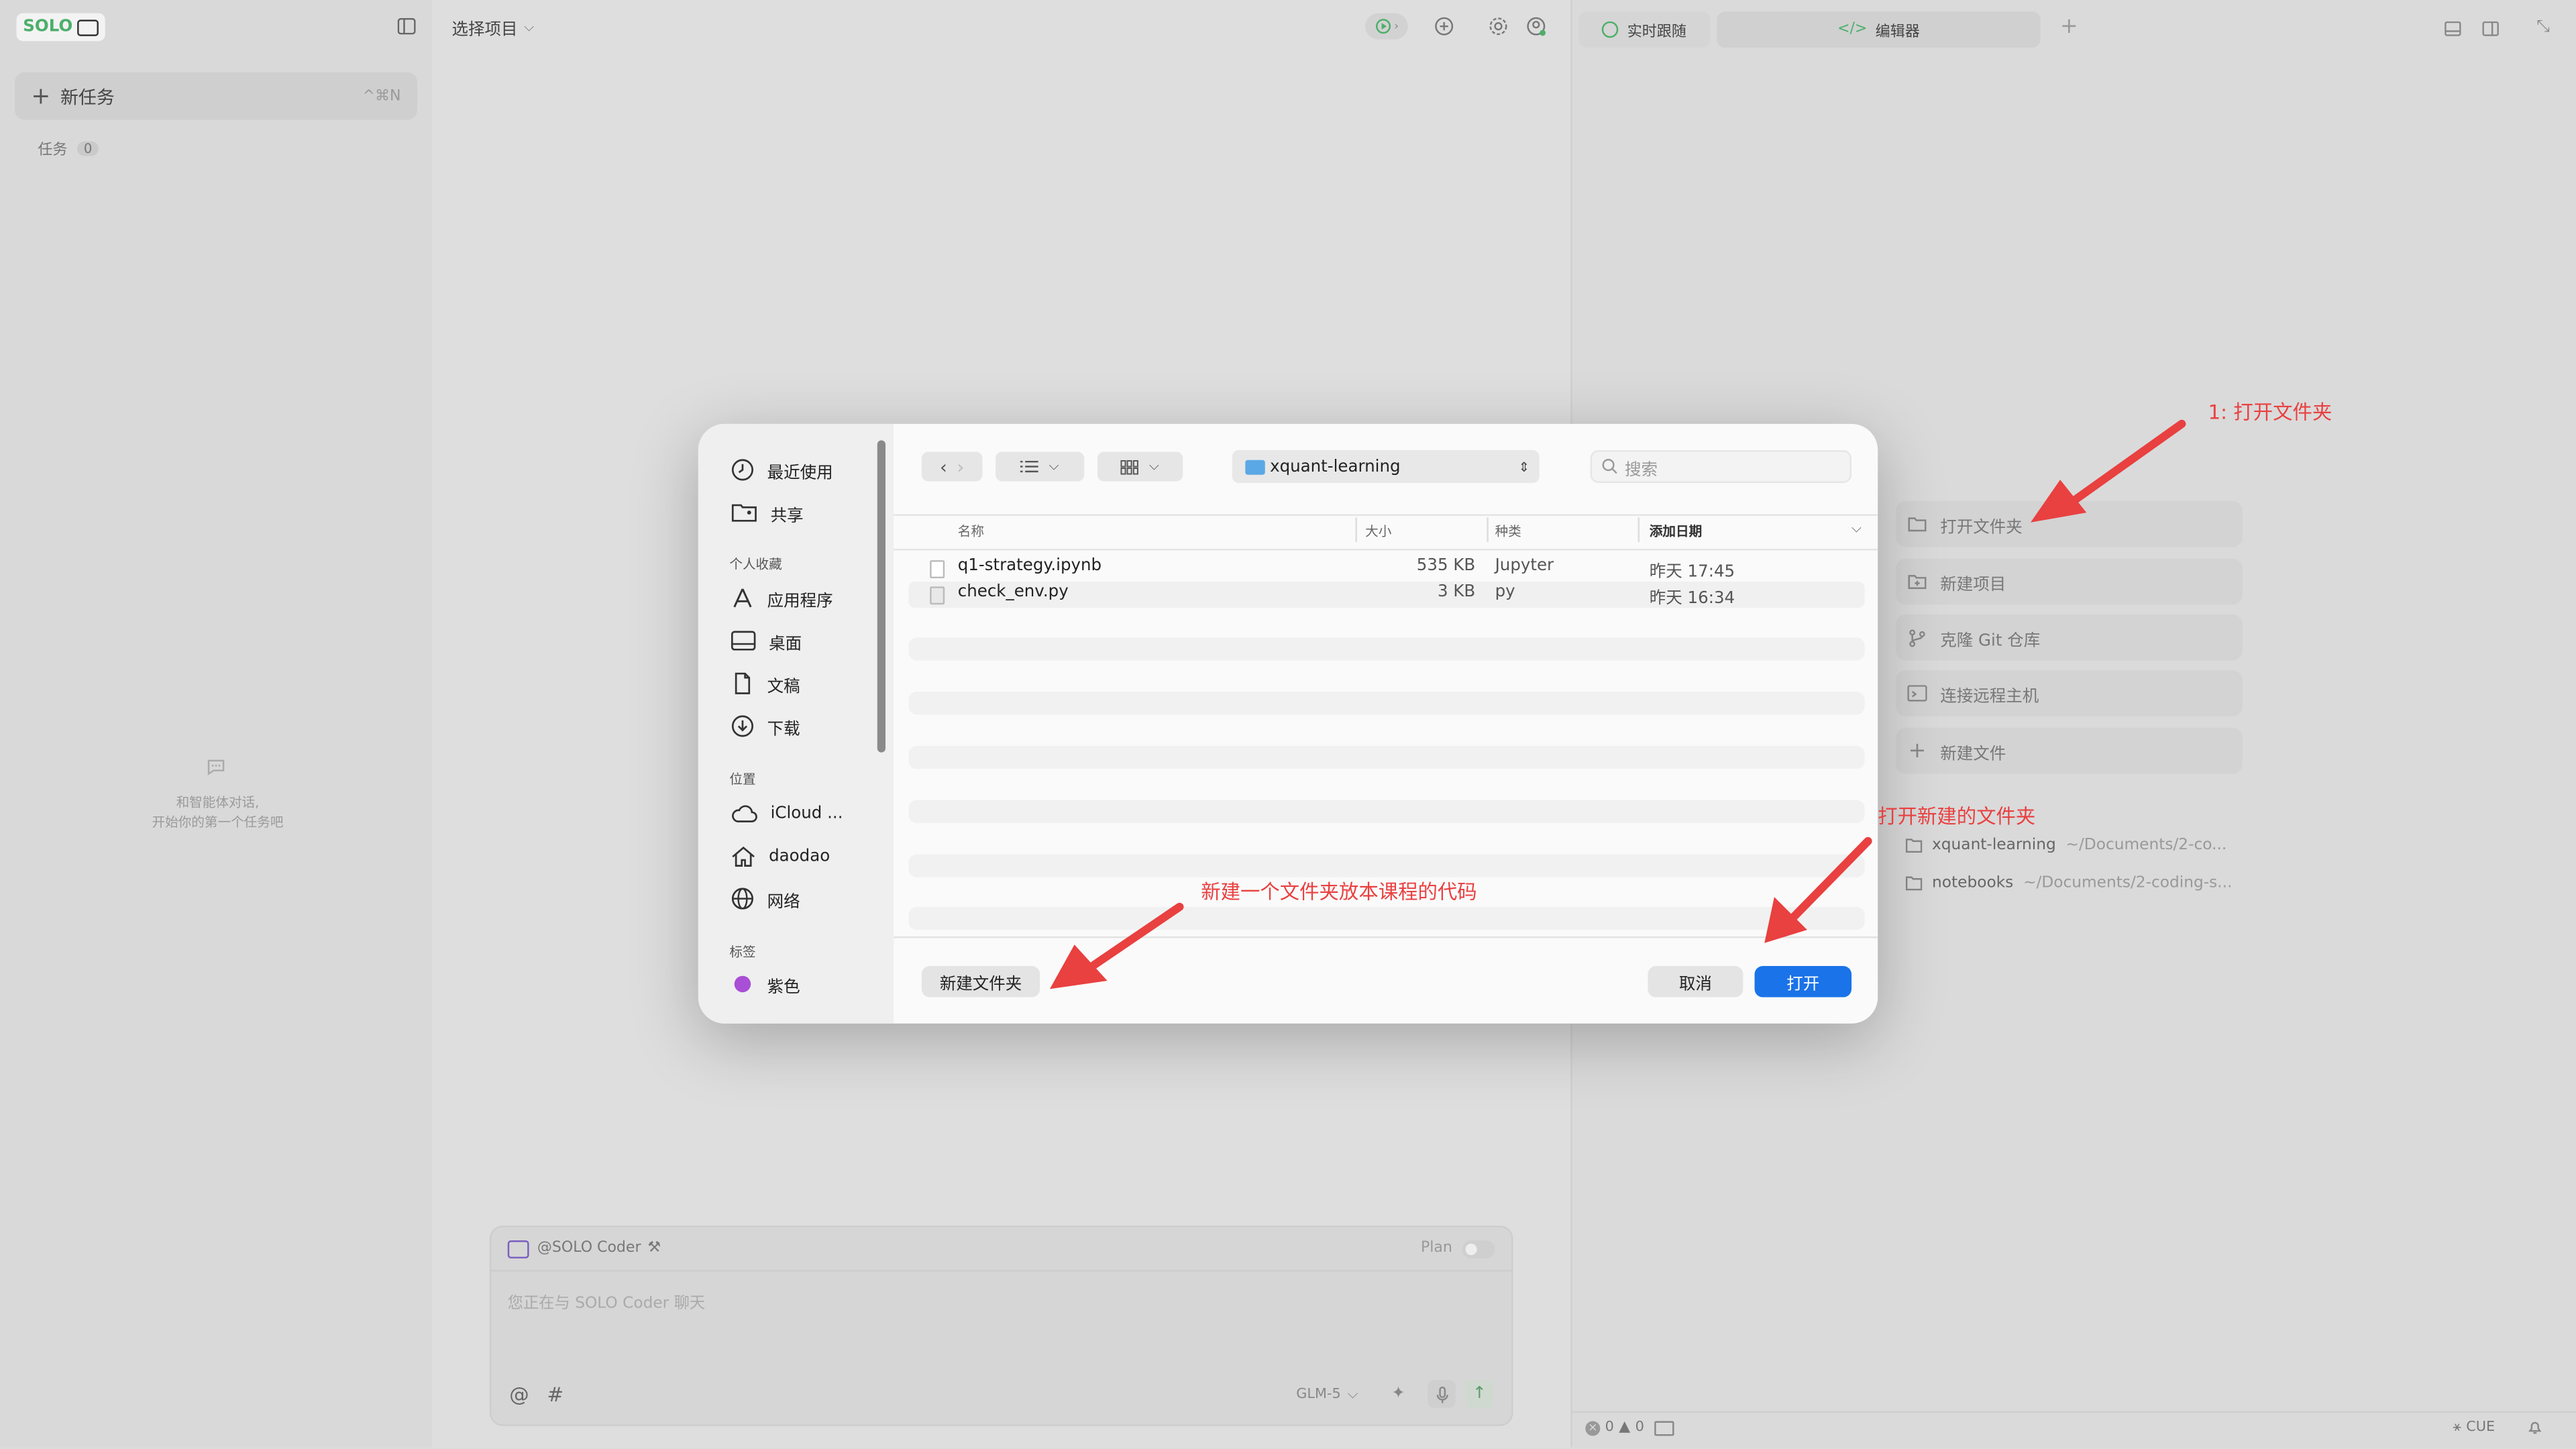  I want to click on nav-back-forward: ‹ ›, so click(952, 466).